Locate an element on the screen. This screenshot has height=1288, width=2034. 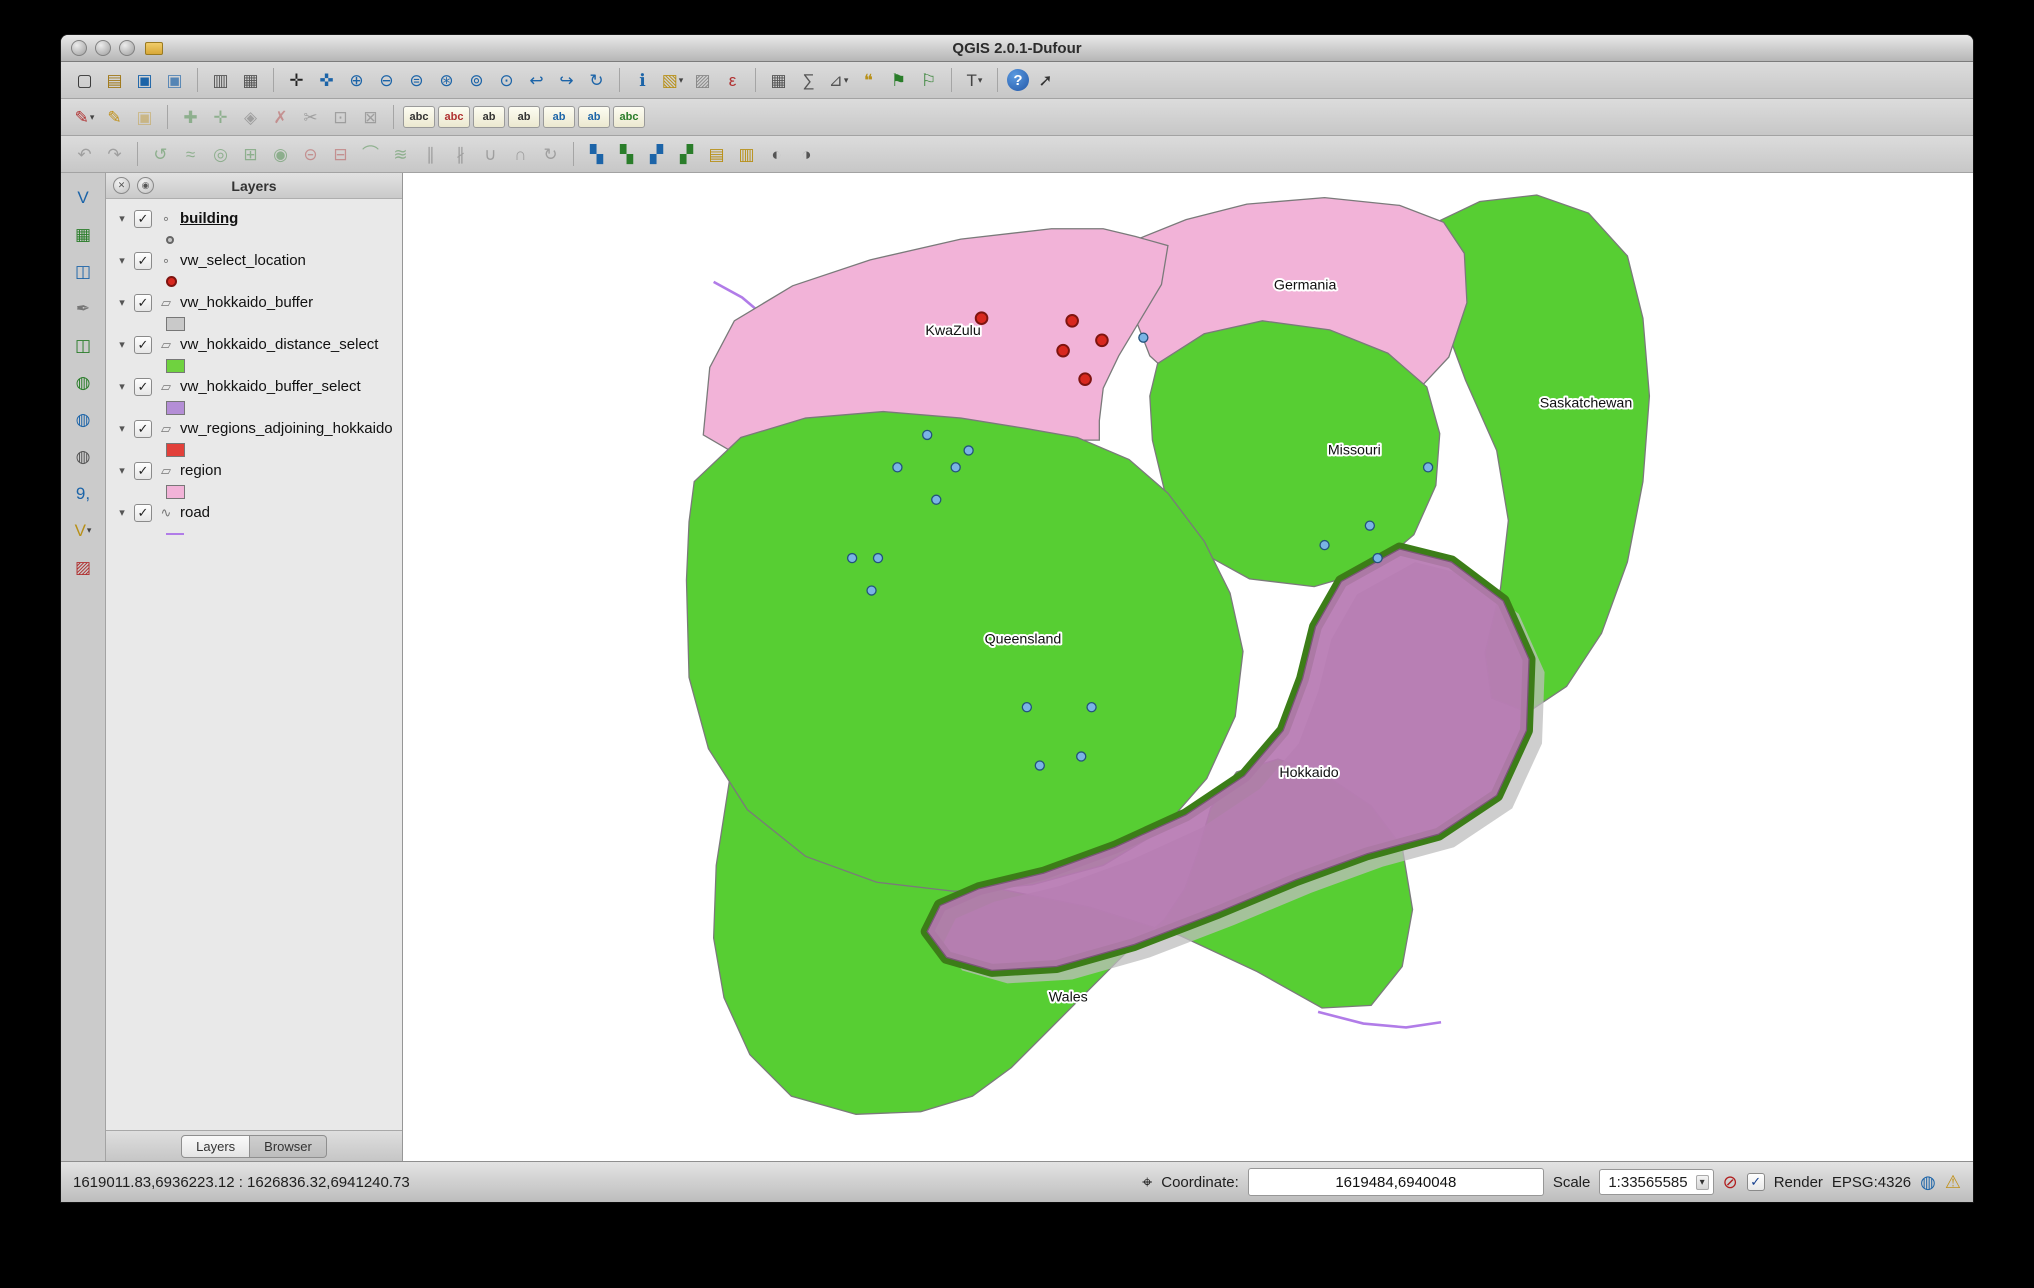
label-rotate-icon: ab is located at coordinates (594, 117).